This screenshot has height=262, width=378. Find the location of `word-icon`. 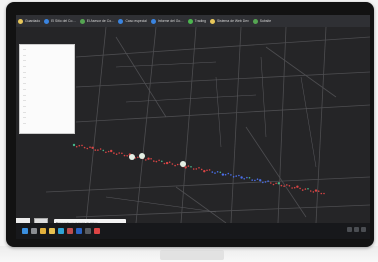

word-icon is located at coordinates (79, 231).